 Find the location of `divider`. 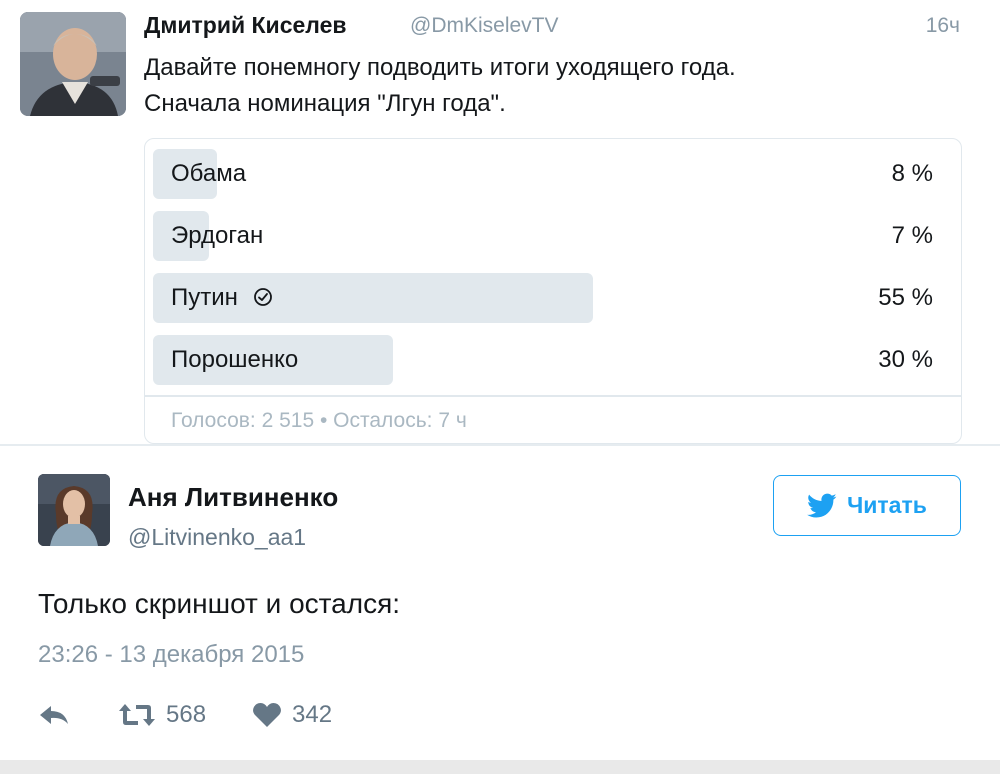

divider is located at coordinates (500, 445).